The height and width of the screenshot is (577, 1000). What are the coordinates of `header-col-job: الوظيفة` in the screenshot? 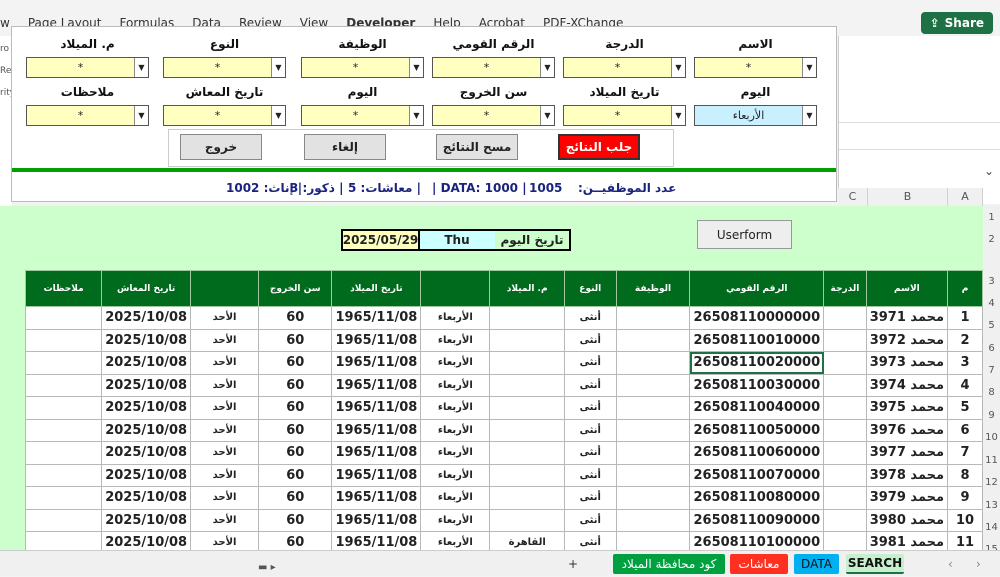 It's located at (653, 288).